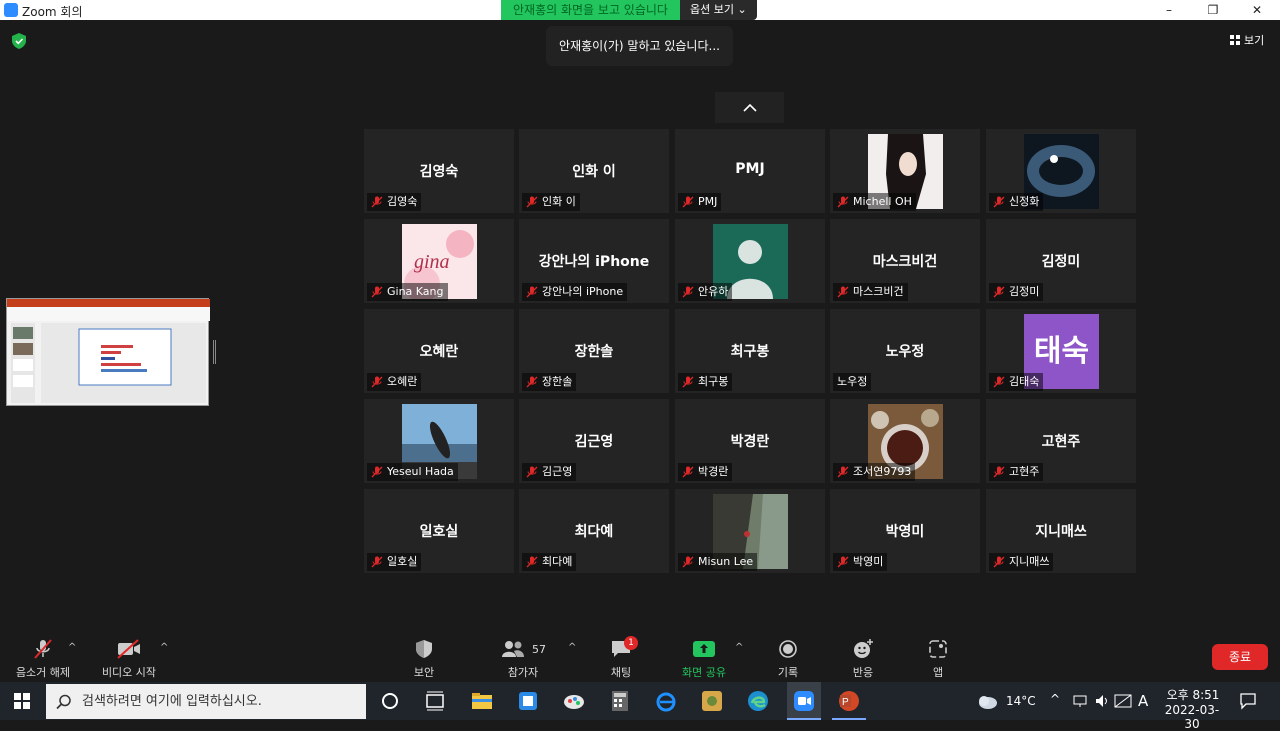 The width and height of the screenshot is (1280, 731). I want to click on notification-center-icon, so click(1248, 701).